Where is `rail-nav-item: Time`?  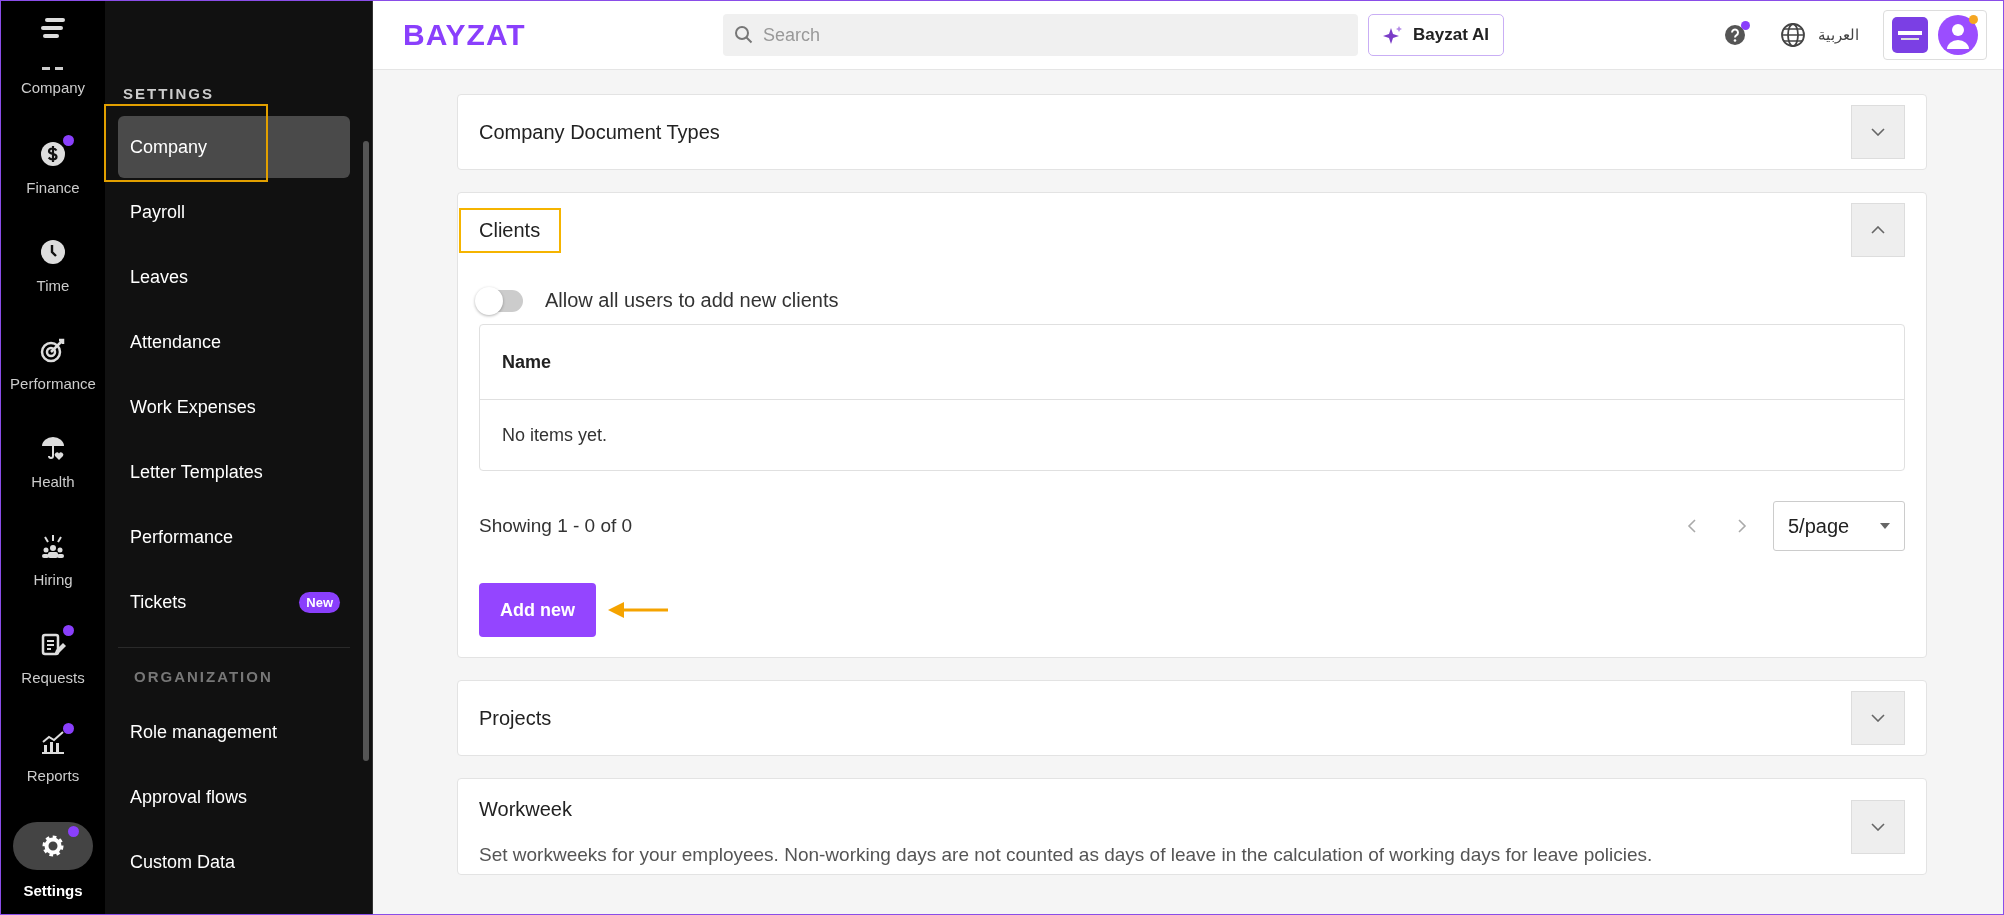
rail-nav-item: Time is located at coordinates (53, 266).